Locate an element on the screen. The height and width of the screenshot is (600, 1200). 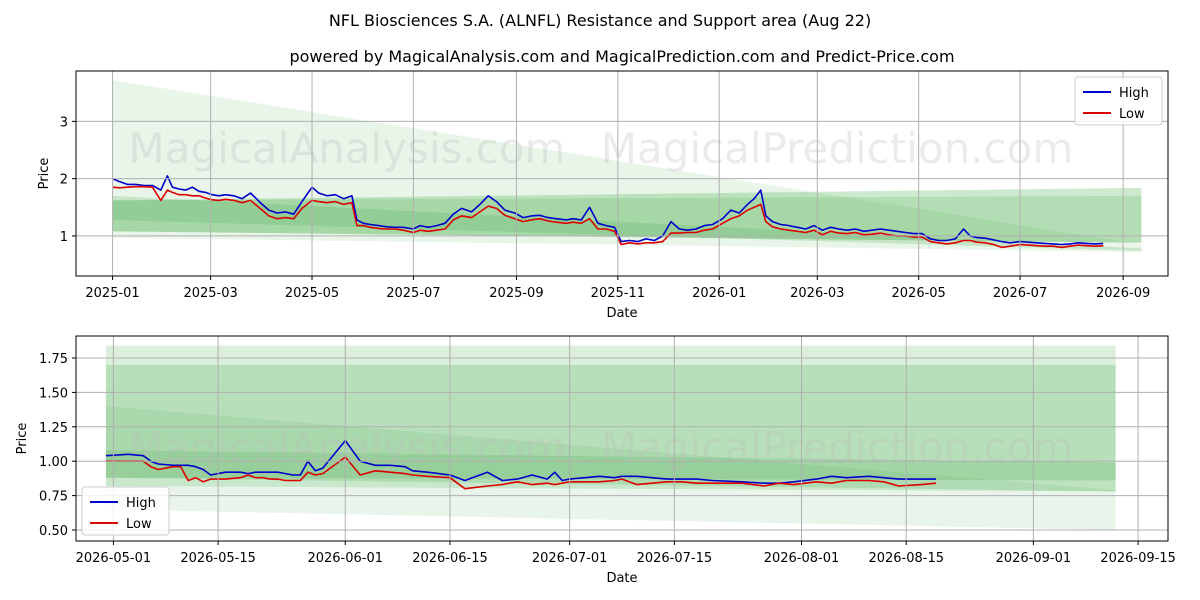
x-tick-label: 2026-05 is located at coordinates (919, 293).